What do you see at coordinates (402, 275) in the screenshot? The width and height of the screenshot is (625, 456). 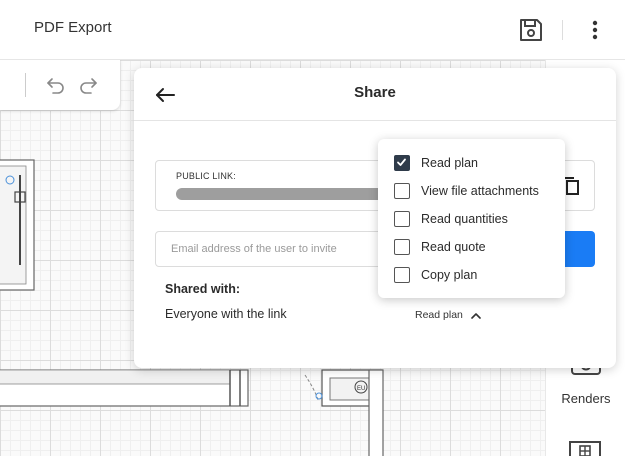 I see `checkbox-copy-plan` at bounding box center [402, 275].